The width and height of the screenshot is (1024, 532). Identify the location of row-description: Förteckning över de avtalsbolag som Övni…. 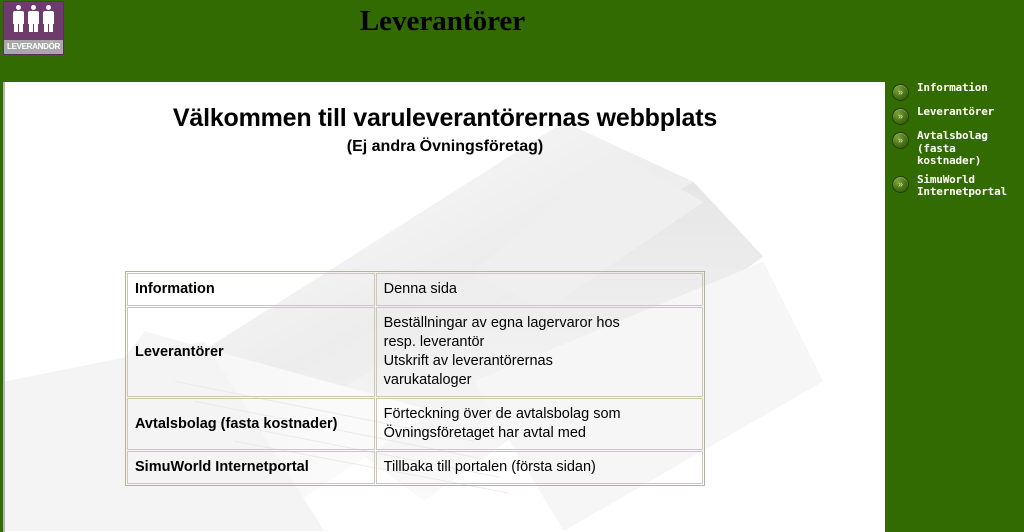
(539, 424).